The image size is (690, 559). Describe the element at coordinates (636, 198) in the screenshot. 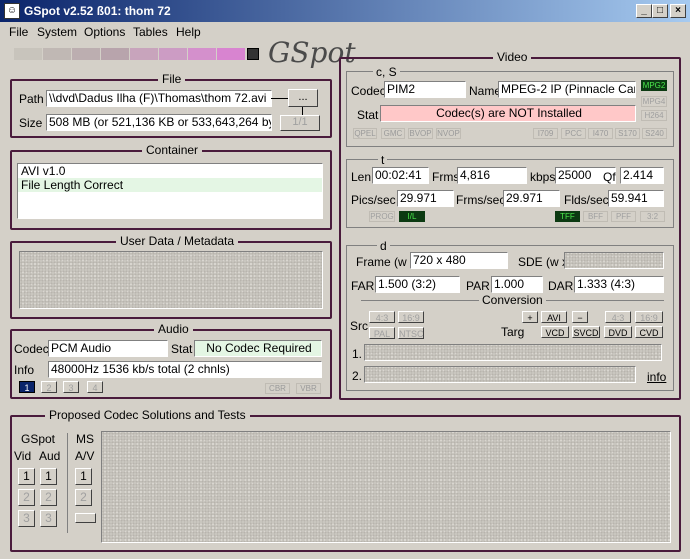

I see `flds-sec-field: 59.941` at that location.